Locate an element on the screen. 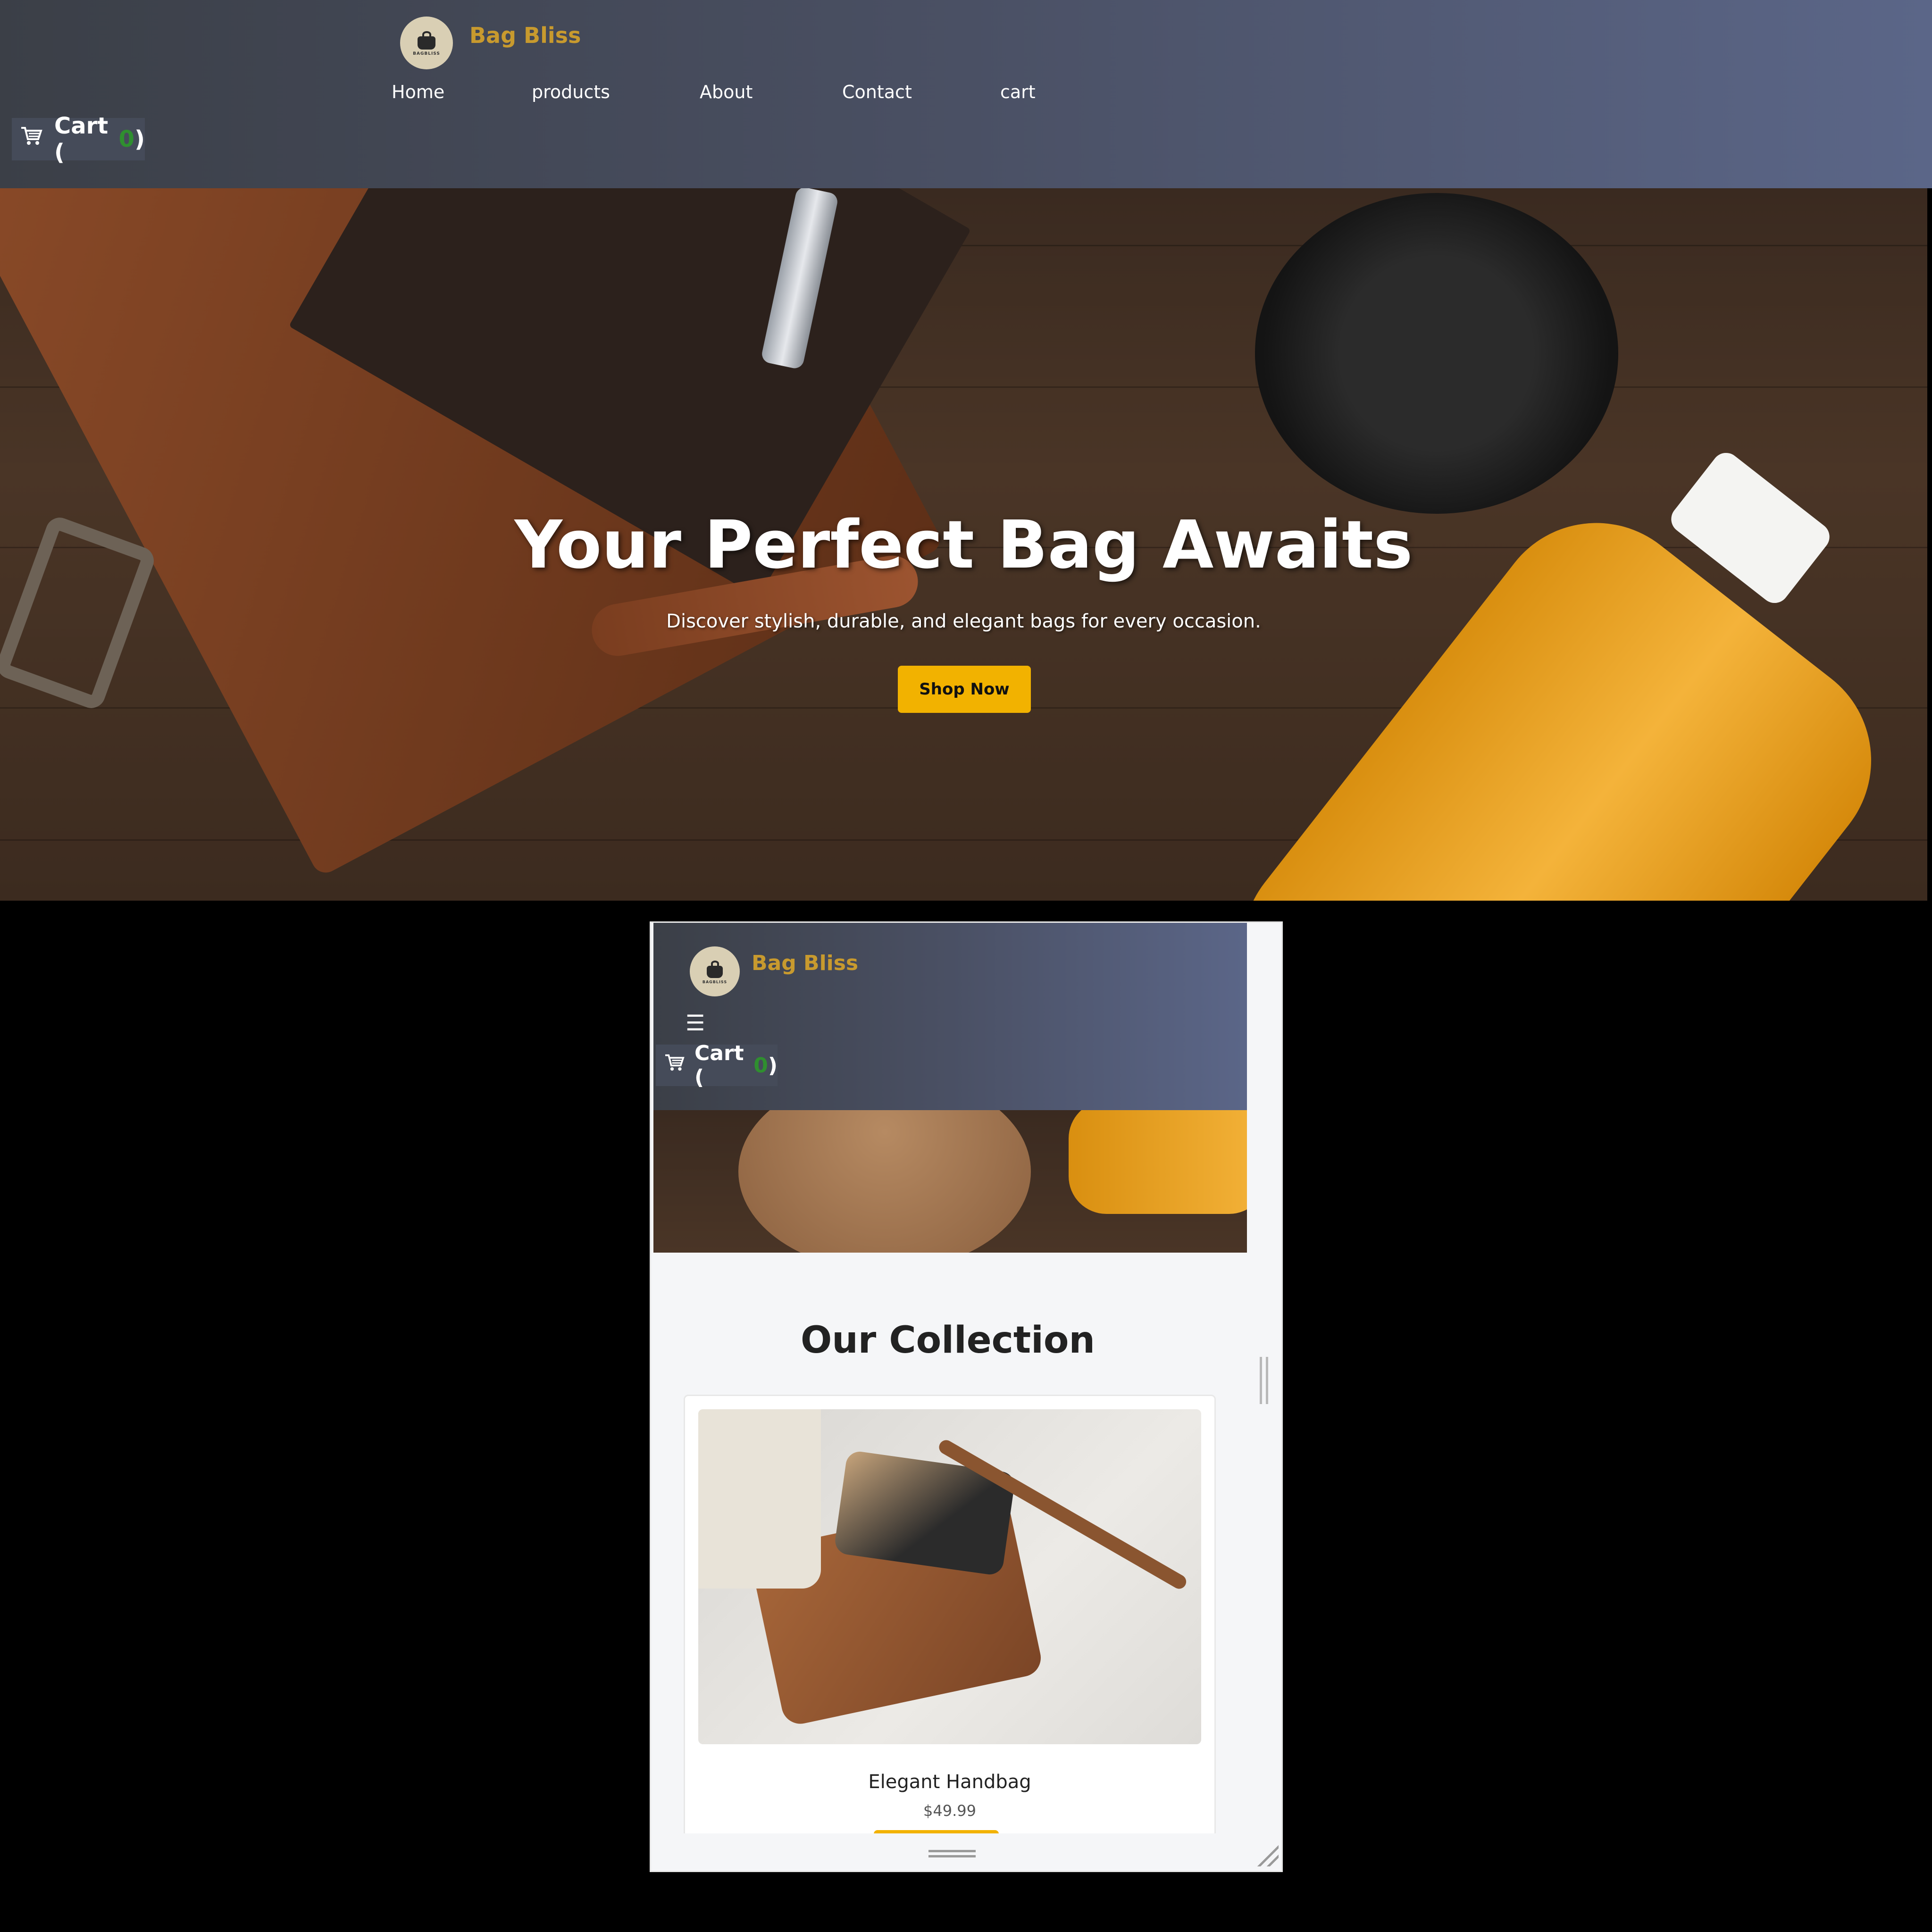 The width and height of the screenshot is (1932, 1932). hero-title: Your Perfect Bag Awaits is located at coordinates (963, 545).